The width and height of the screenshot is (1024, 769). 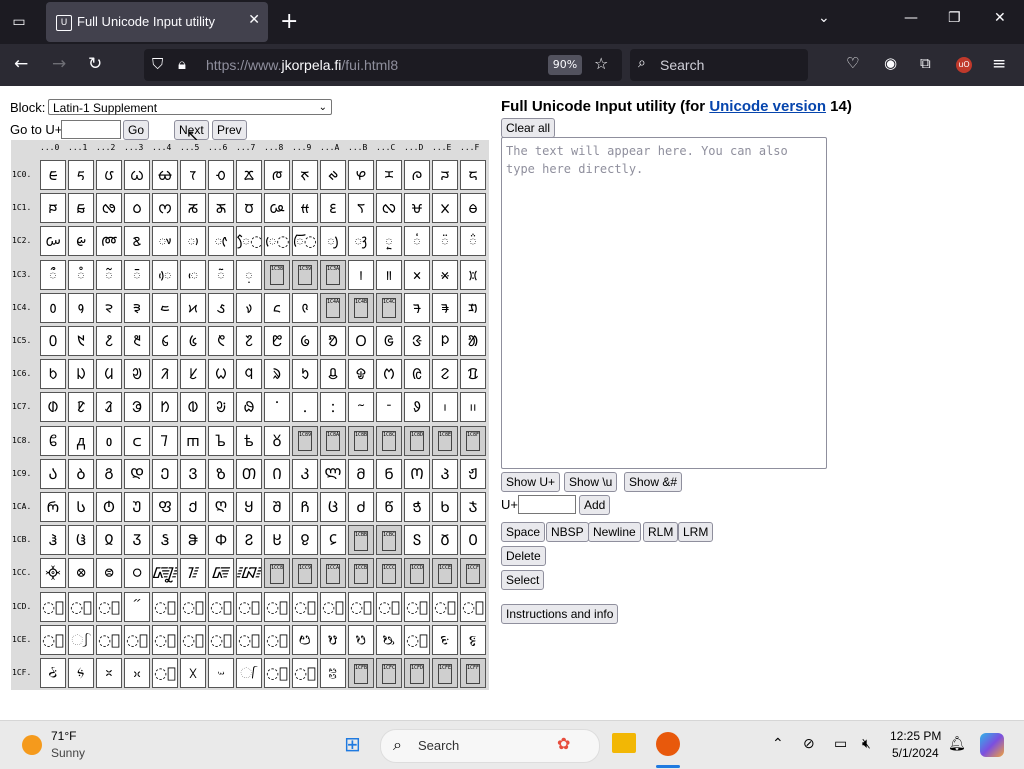 What do you see at coordinates (53, 573) in the screenshot?
I see `char-cell: ᳀` at bounding box center [53, 573].